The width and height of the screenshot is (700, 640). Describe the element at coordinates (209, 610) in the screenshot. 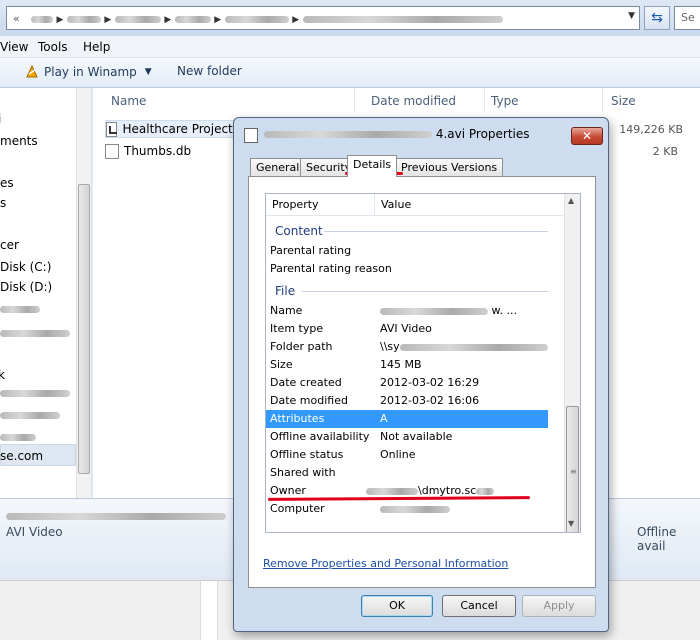

I see `lower-scrollbar` at that location.